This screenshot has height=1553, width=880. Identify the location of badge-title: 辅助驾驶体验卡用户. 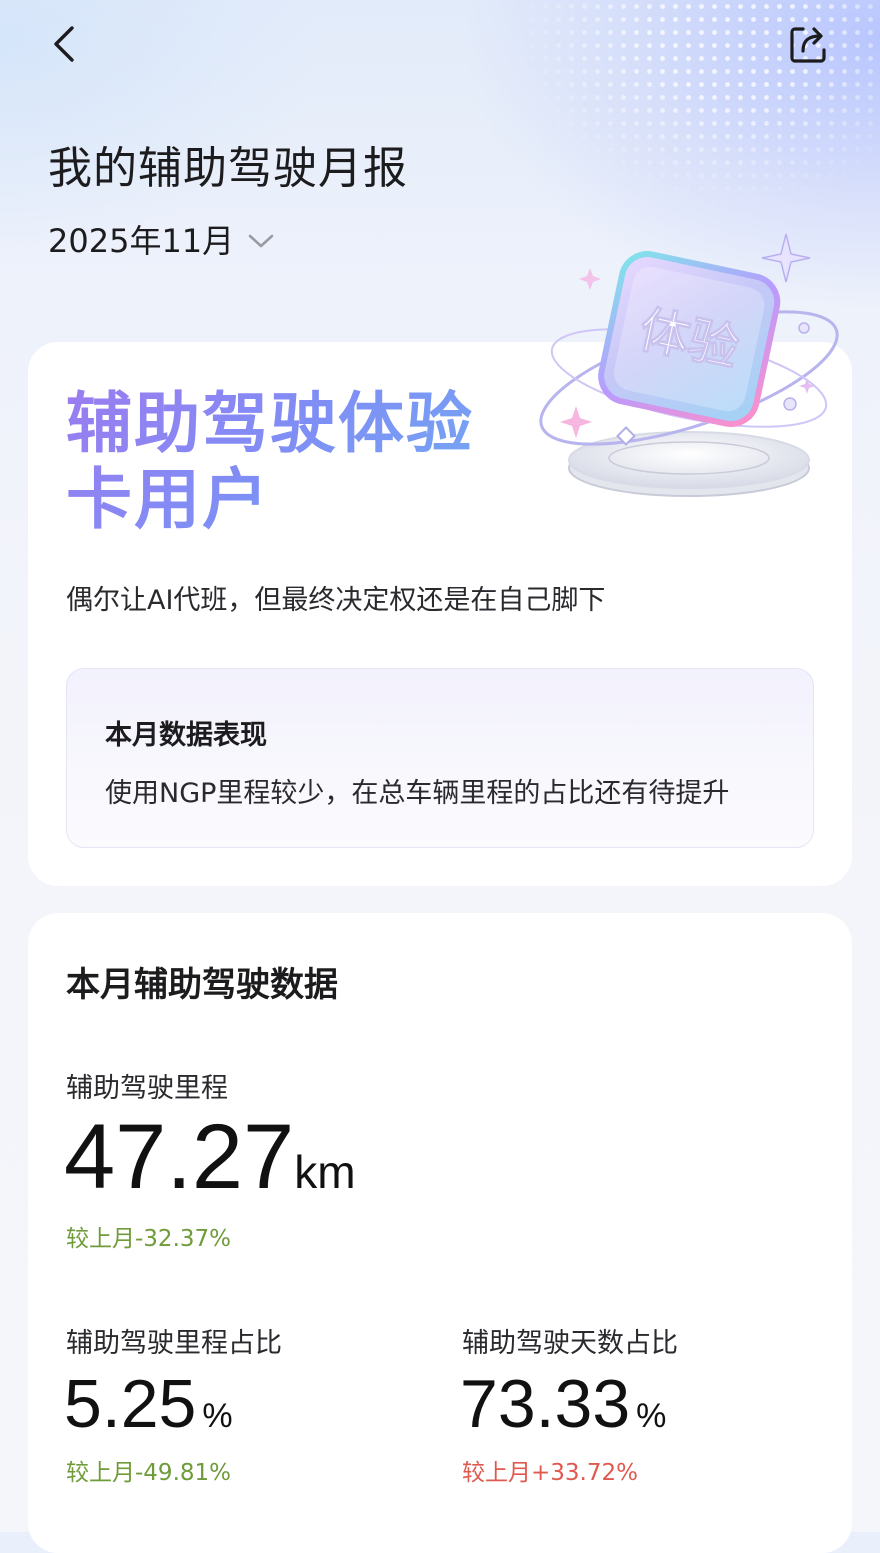
(296, 462).